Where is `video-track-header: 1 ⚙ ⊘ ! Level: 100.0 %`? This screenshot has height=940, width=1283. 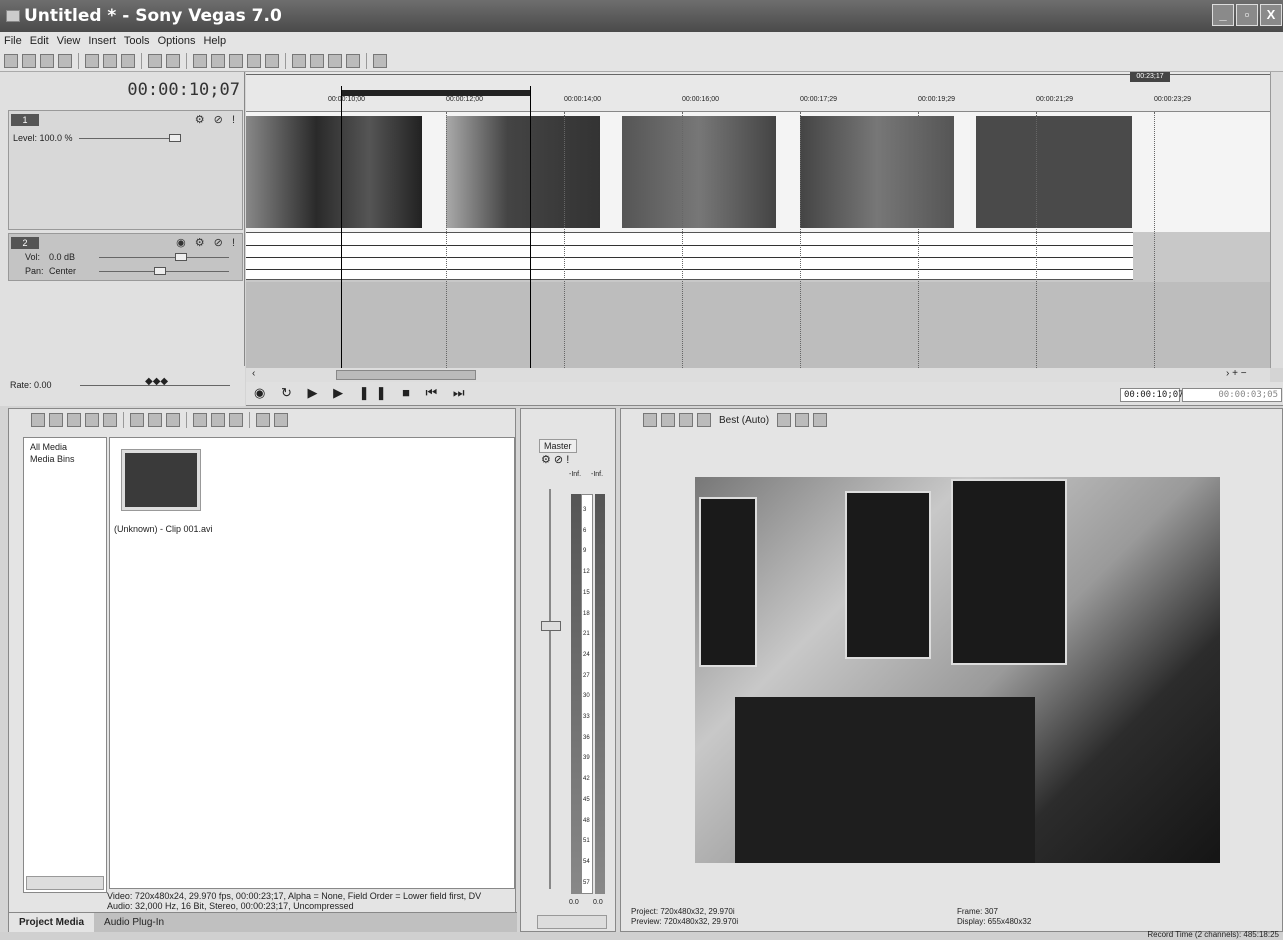
video-track-header: 1 ⚙ ⊘ ! Level: 100.0 % is located at coordinates (125, 170).